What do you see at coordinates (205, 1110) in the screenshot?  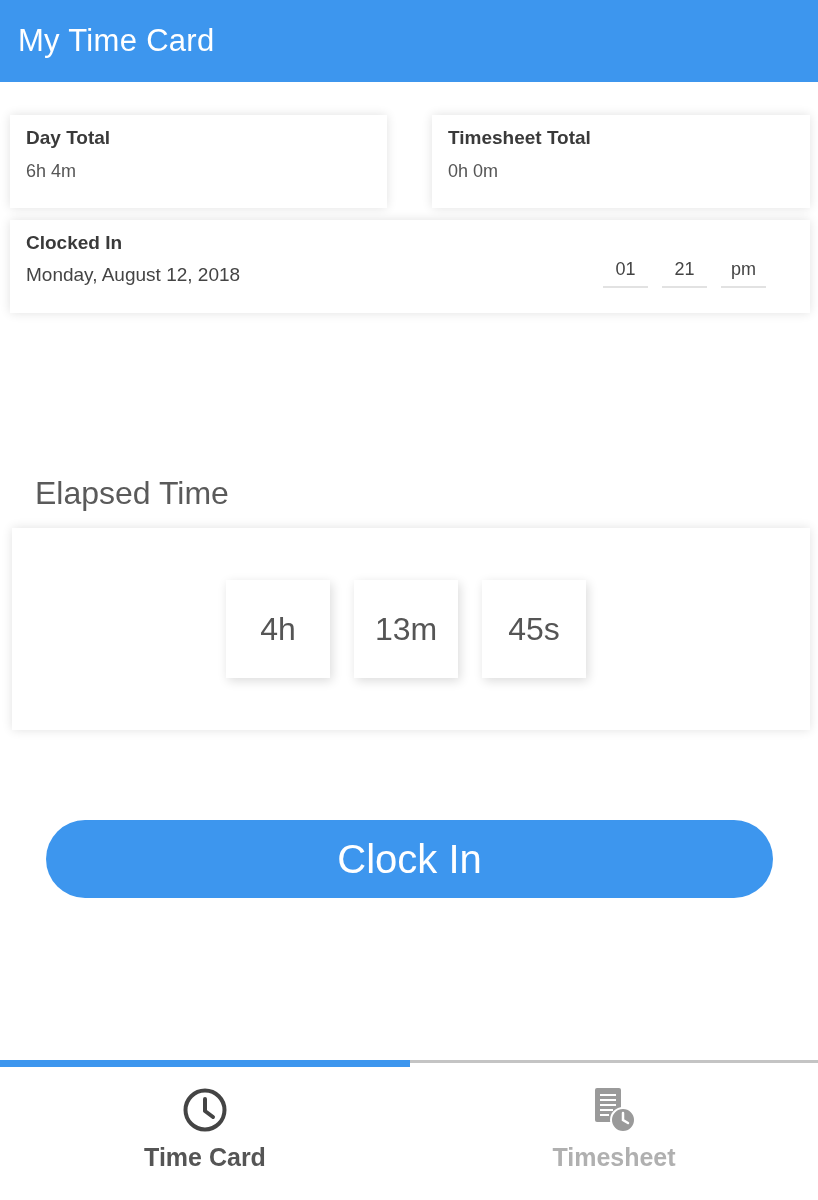 I see `clock-icon` at bounding box center [205, 1110].